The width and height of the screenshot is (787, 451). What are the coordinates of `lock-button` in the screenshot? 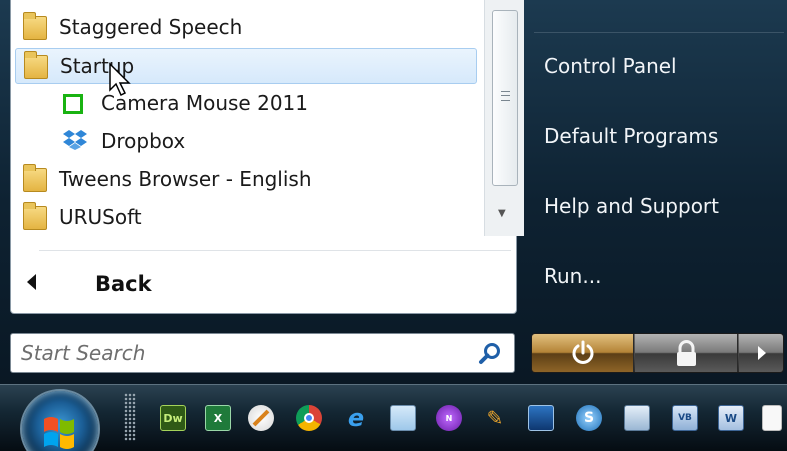 It's located at (686, 353).